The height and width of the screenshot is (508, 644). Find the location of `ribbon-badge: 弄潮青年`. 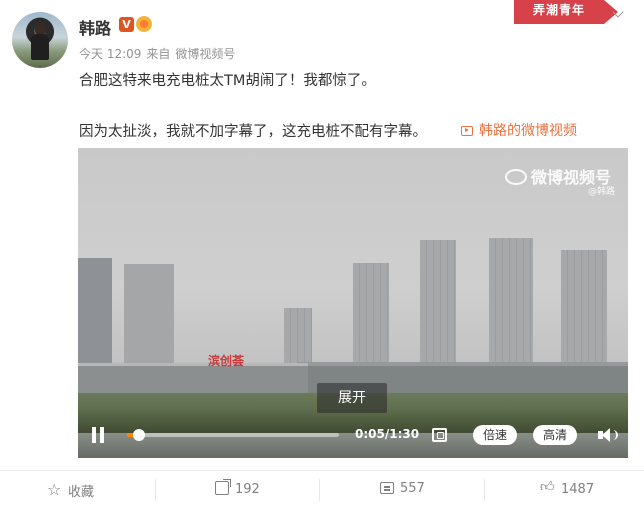

ribbon-badge: 弄潮青年 is located at coordinates (566, 12).